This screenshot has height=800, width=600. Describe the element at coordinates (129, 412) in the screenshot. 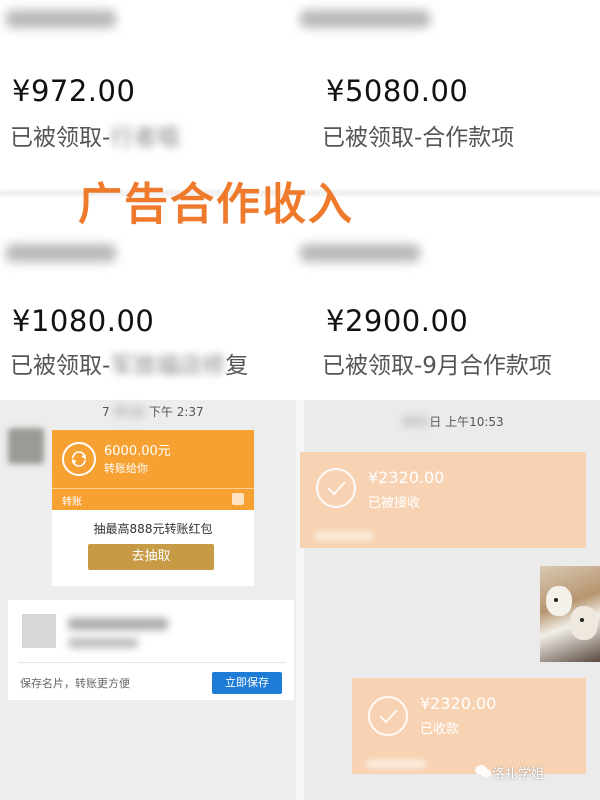

I see `blurred-date: 月3日` at that location.